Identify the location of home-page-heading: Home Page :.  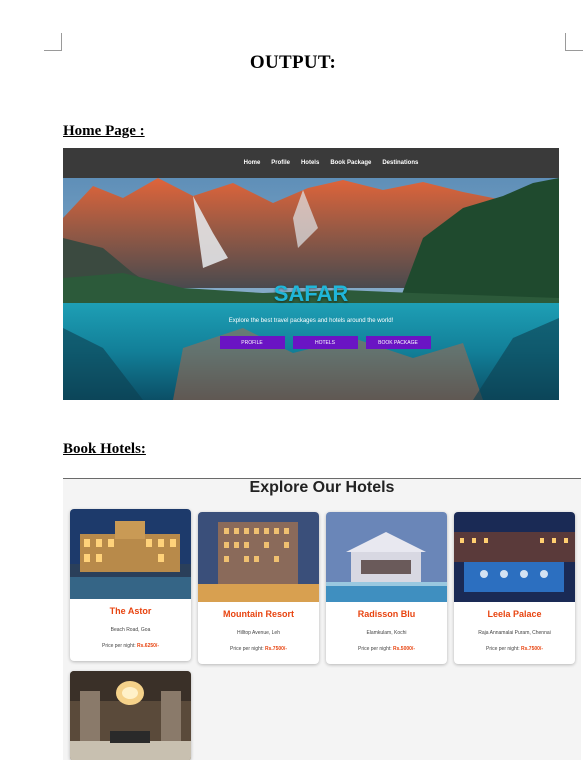
(104, 131).